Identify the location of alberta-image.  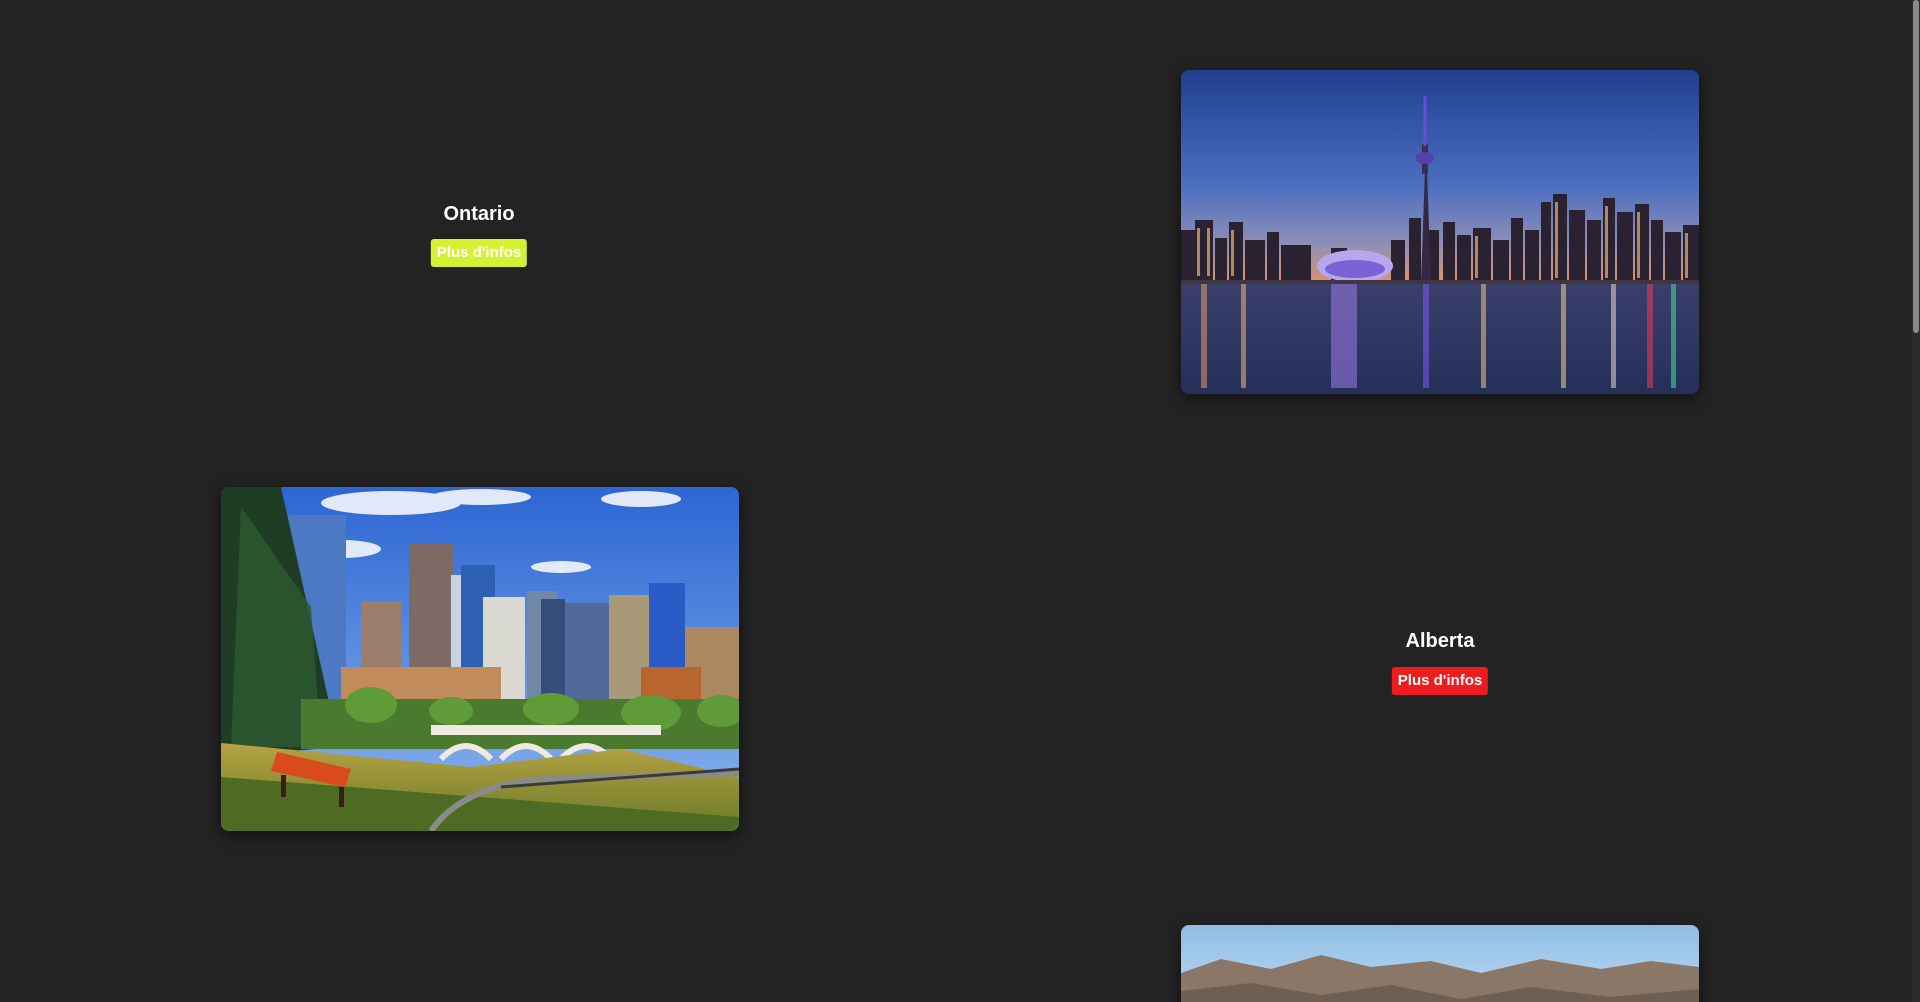
(480, 659).